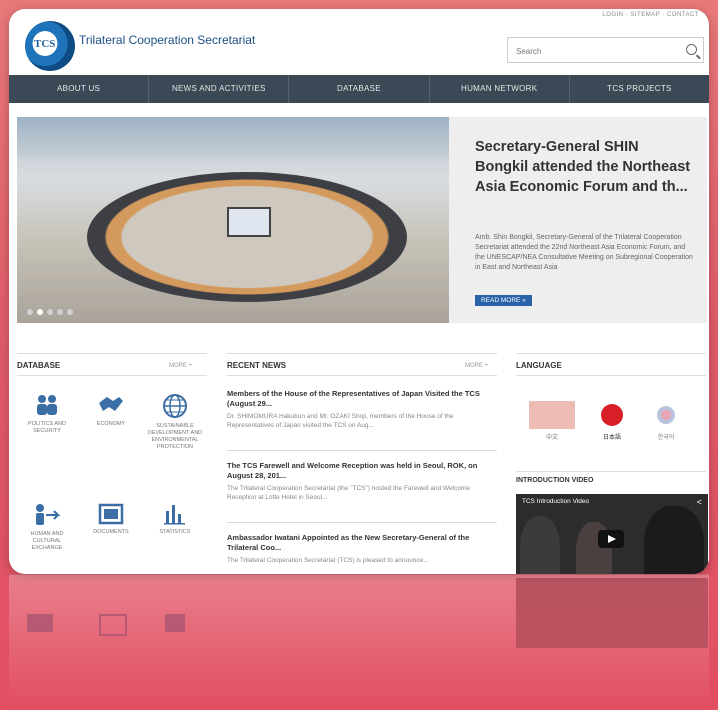  I want to click on db-item-human-exchange: HUMAN AND CULTURAL EXCHANGE, so click(47, 527).